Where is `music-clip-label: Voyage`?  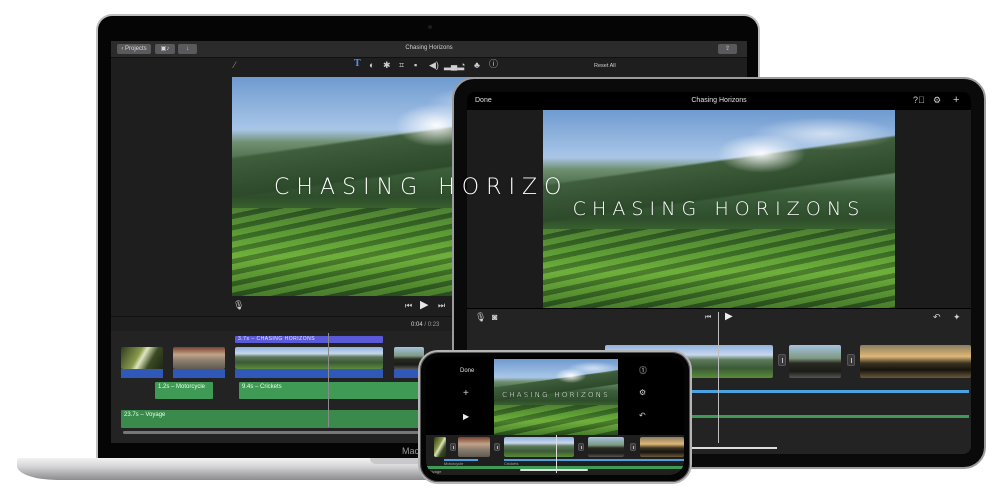 music-clip-label: Voyage is located at coordinates (435, 471).